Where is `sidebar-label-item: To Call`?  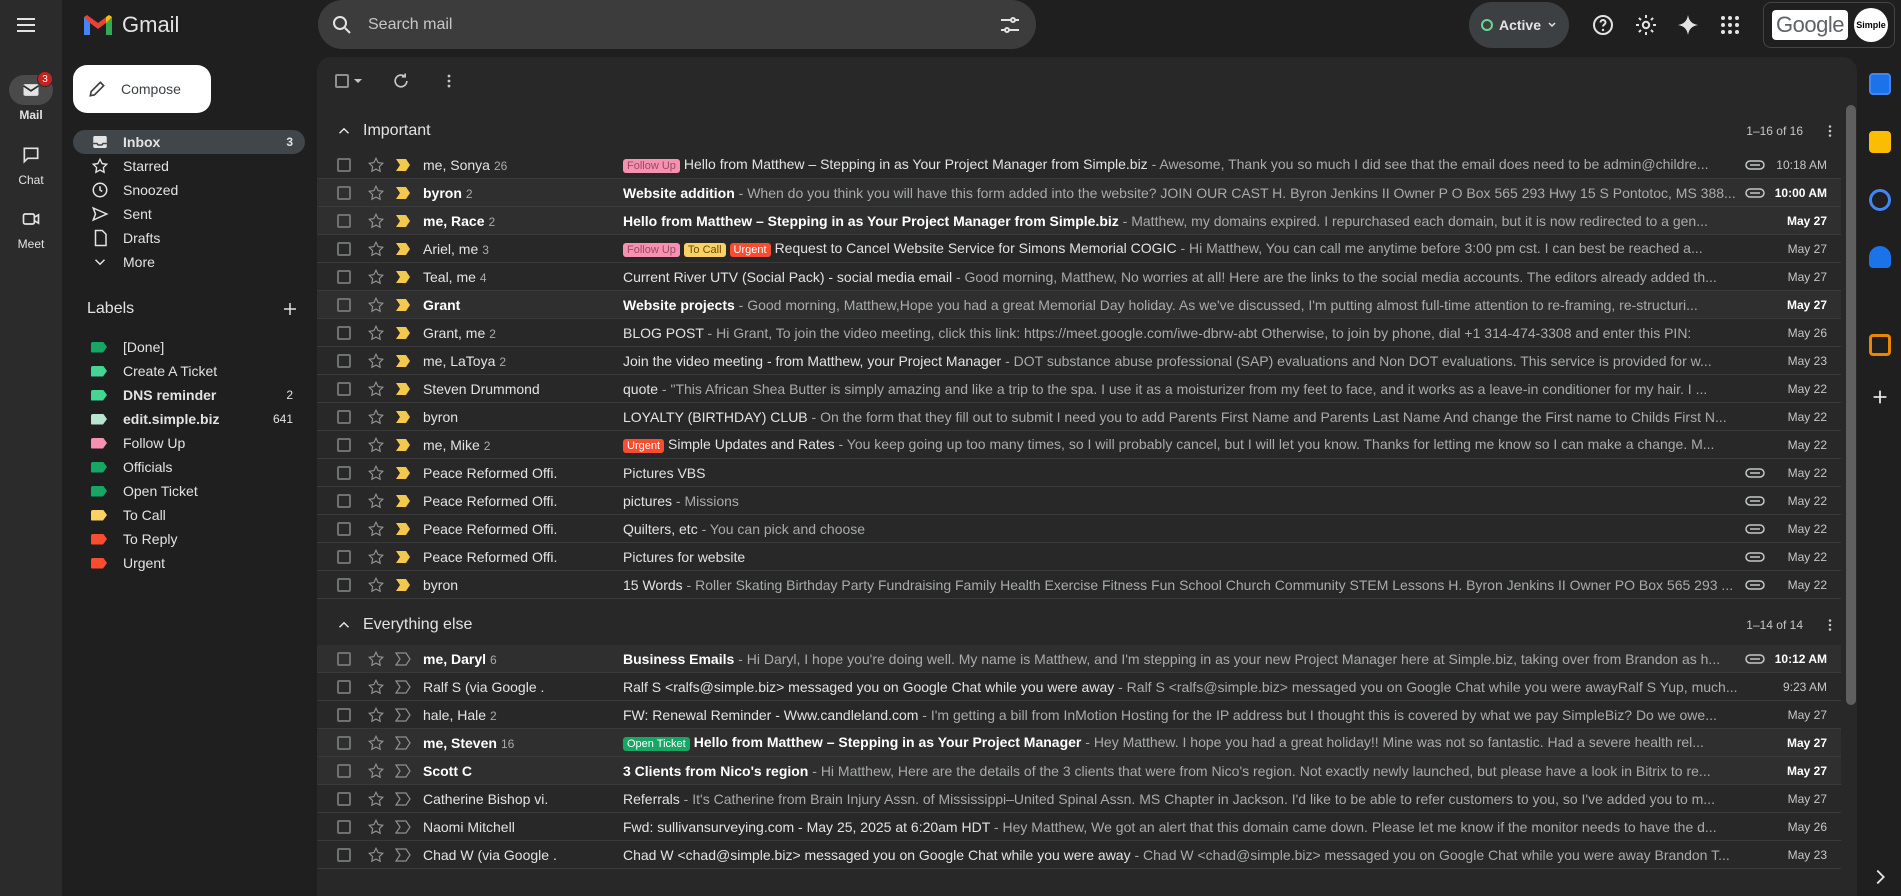 sidebar-label-item: To Call is located at coordinates (189, 515).